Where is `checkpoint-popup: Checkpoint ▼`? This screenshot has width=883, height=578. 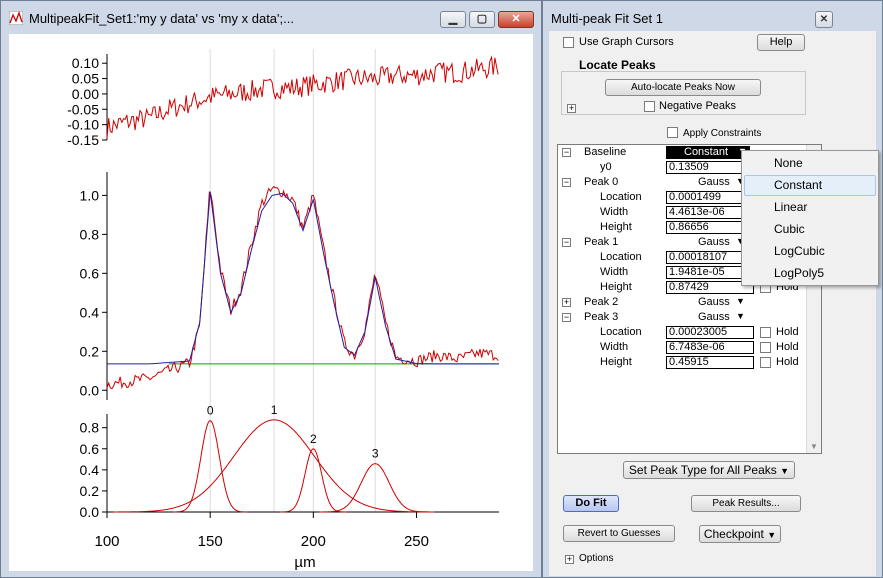
checkpoint-popup: Checkpoint ▼ is located at coordinates (740, 534).